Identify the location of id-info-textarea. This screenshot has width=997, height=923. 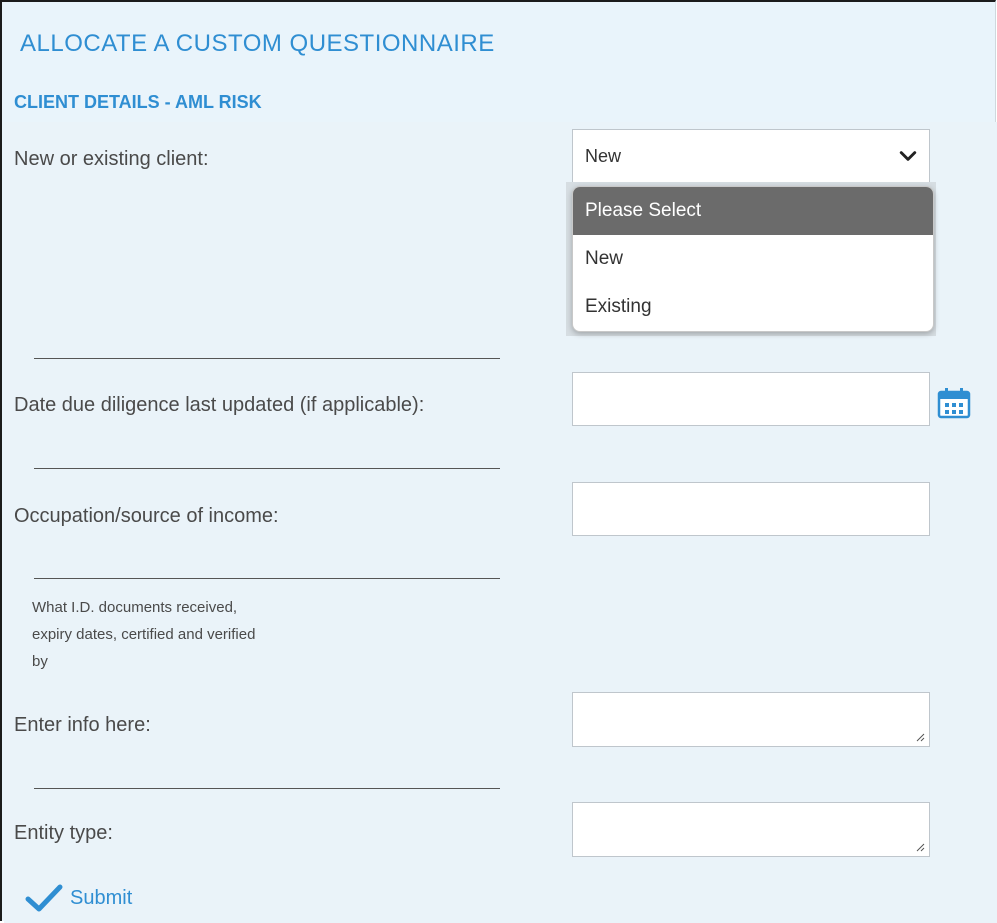
(751, 719).